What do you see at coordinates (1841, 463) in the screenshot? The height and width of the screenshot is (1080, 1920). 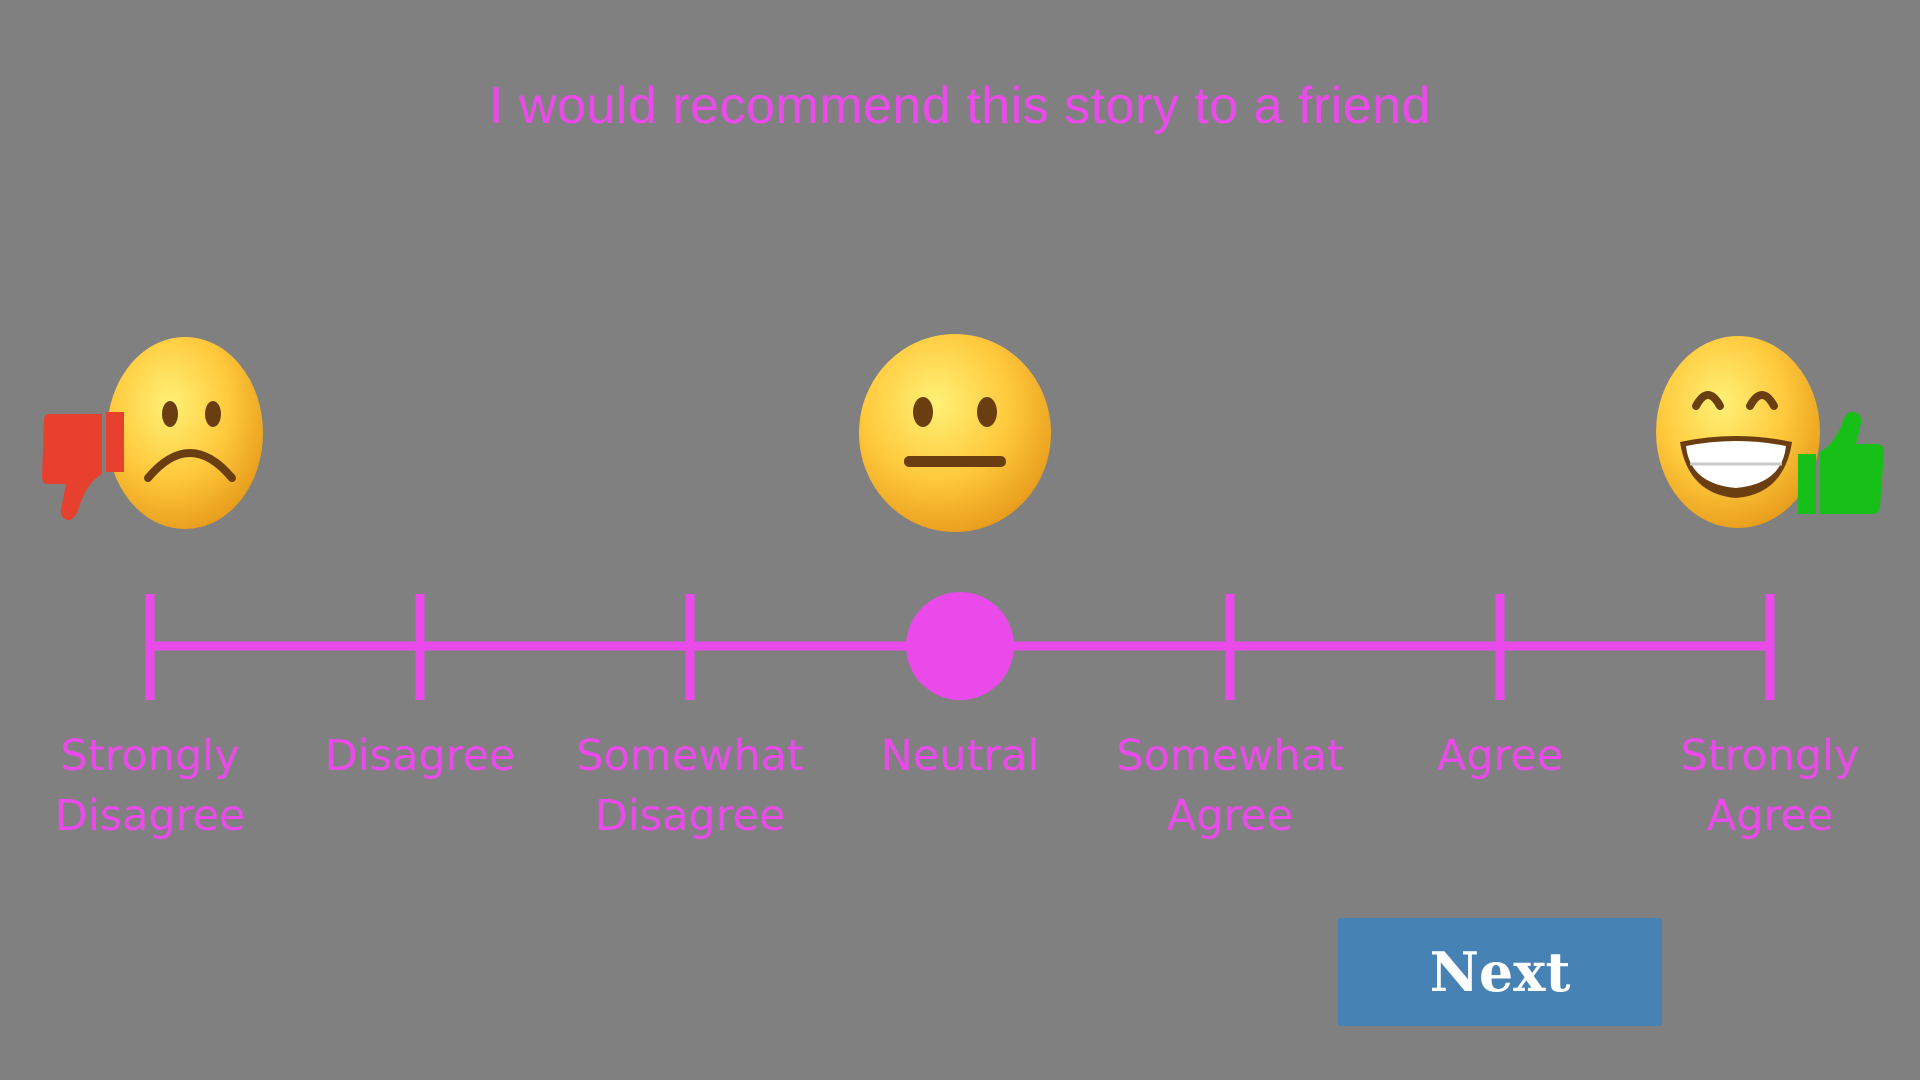 I see `thumbs-up-icon` at bounding box center [1841, 463].